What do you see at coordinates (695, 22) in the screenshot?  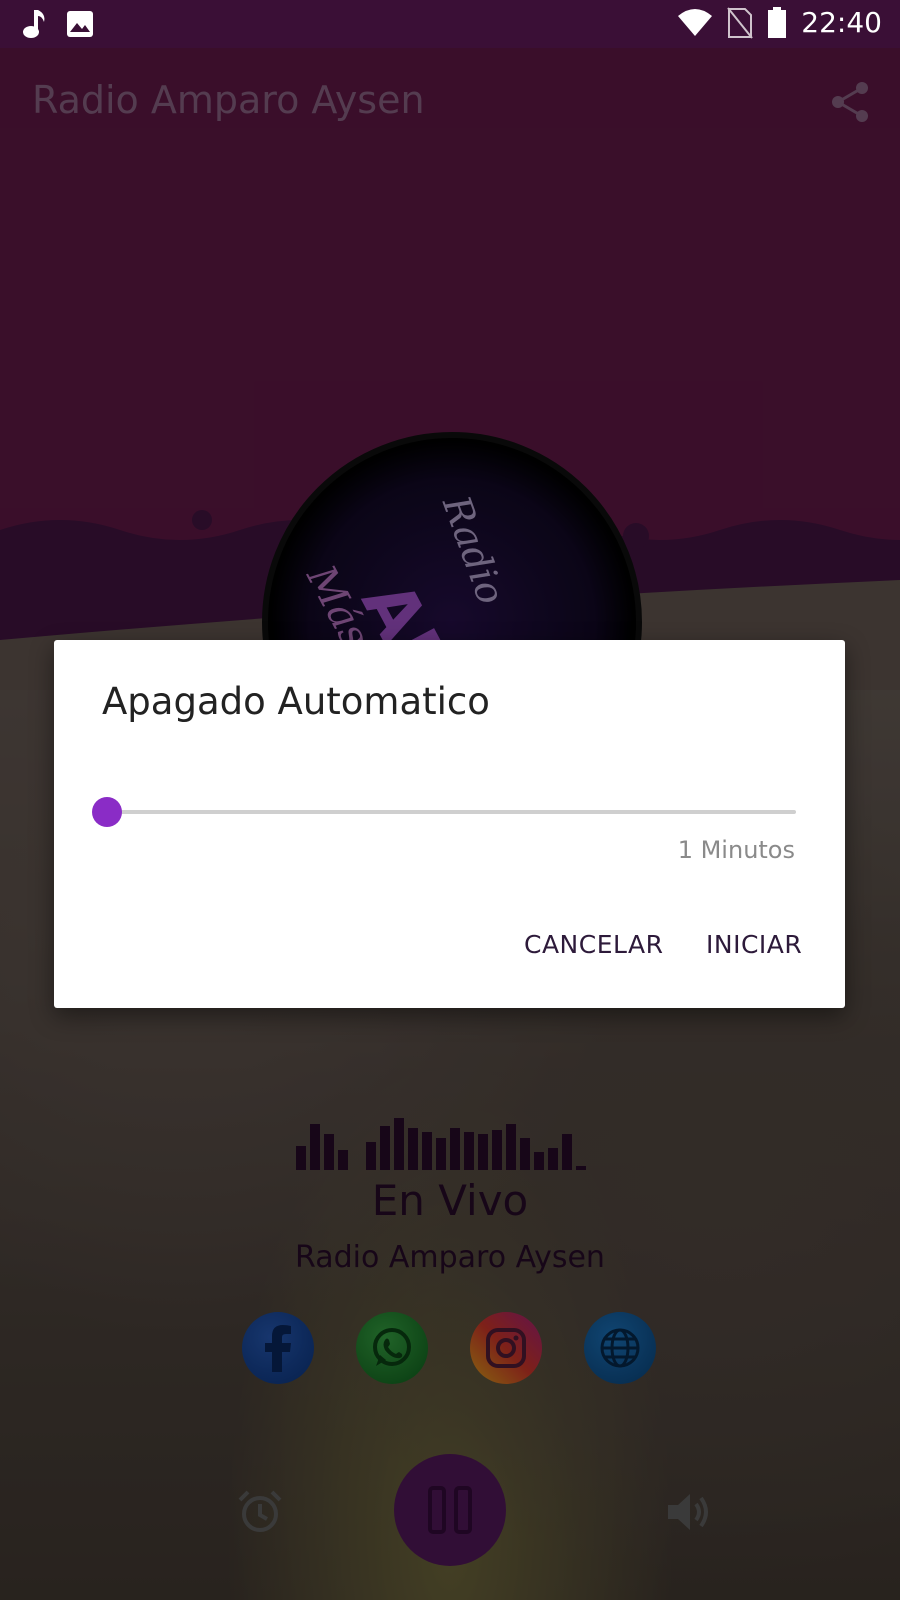 I see `wifi-icon` at bounding box center [695, 22].